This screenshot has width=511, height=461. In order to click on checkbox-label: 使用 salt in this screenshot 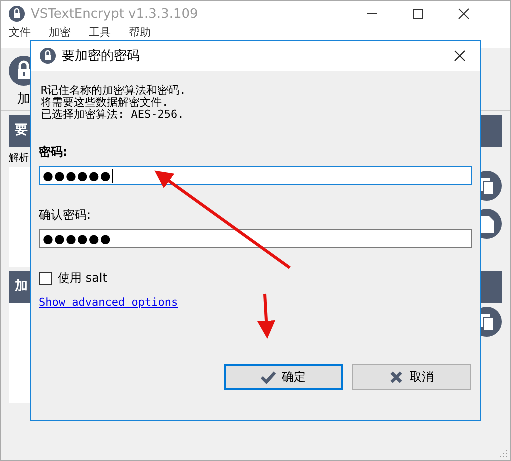, I will do `click(83, 278)`.